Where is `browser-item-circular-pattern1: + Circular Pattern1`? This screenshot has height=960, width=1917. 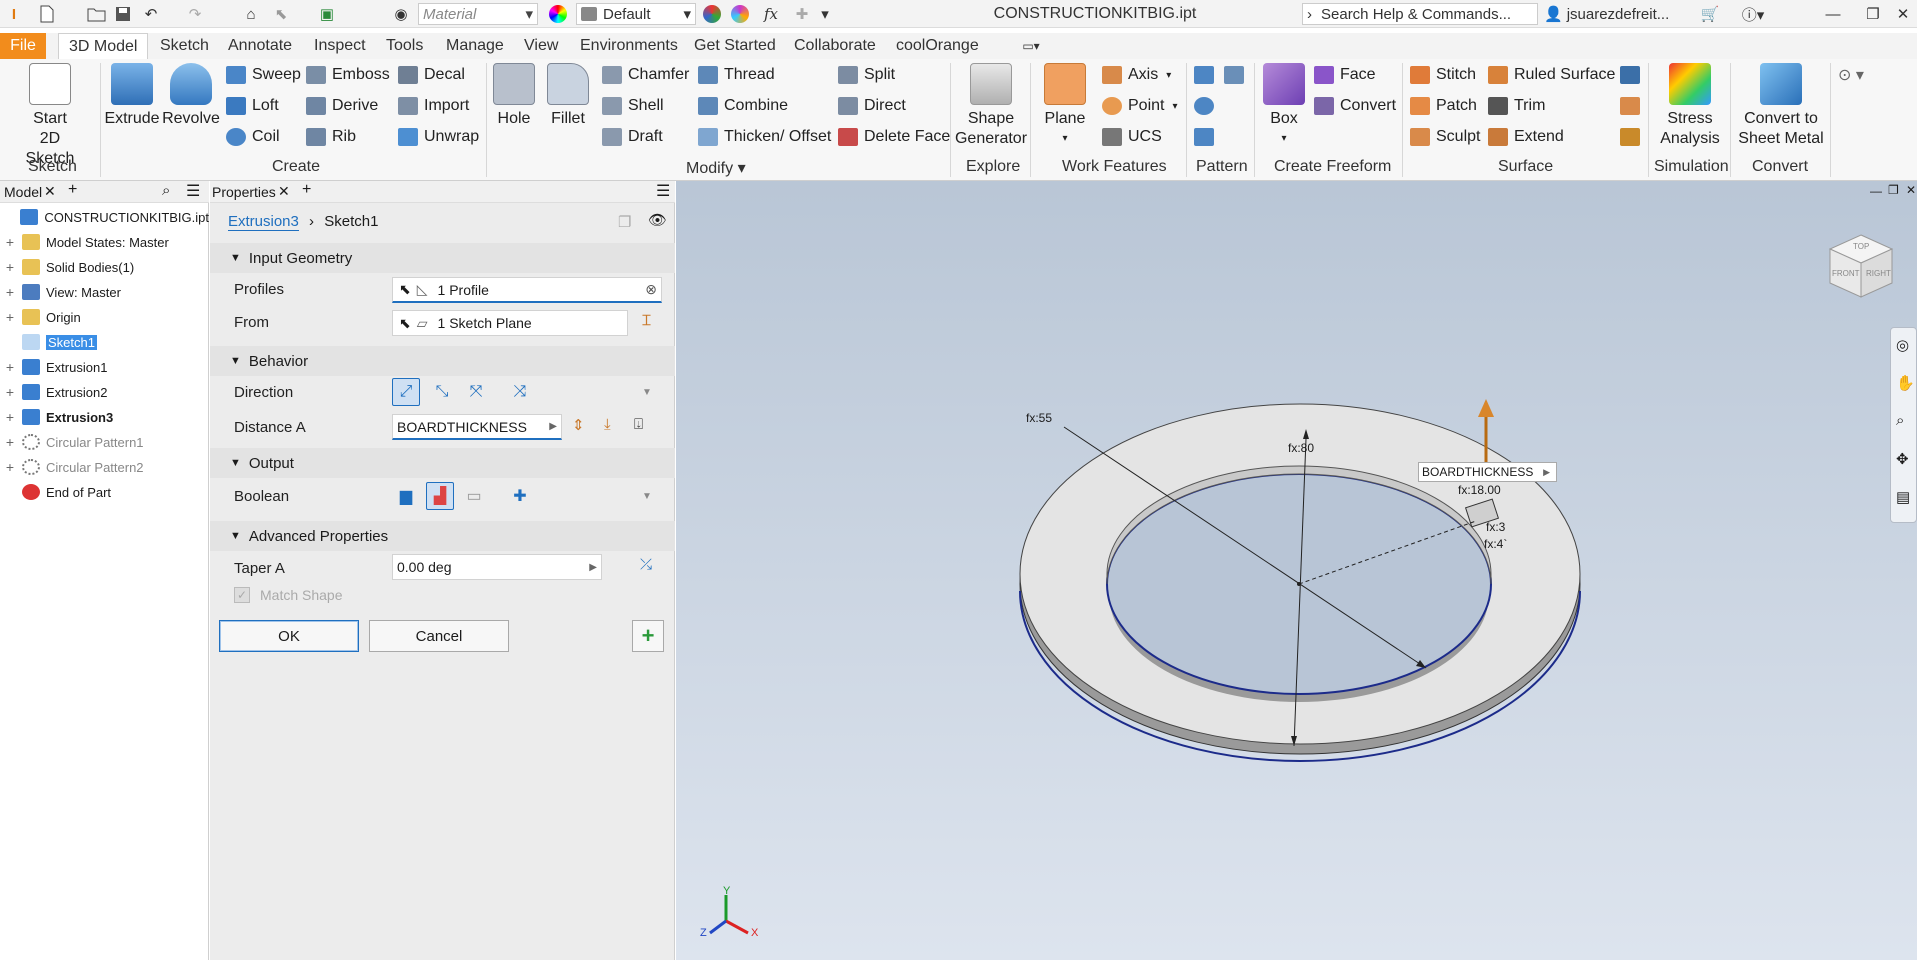 browser-item-circular-pattern1: + Circular Pattern1 is located at coordinates (104, 442).